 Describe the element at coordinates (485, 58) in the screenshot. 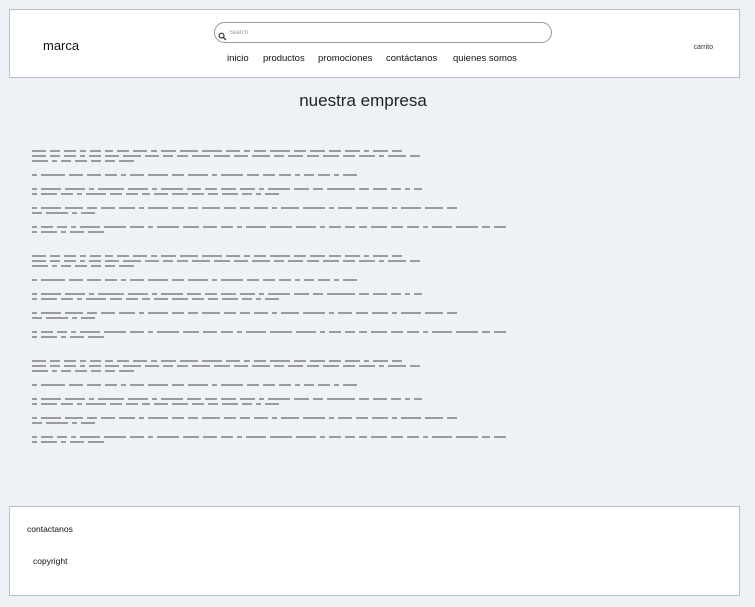

I see `nav-item-quienes-somos: quienes somos` at that location.